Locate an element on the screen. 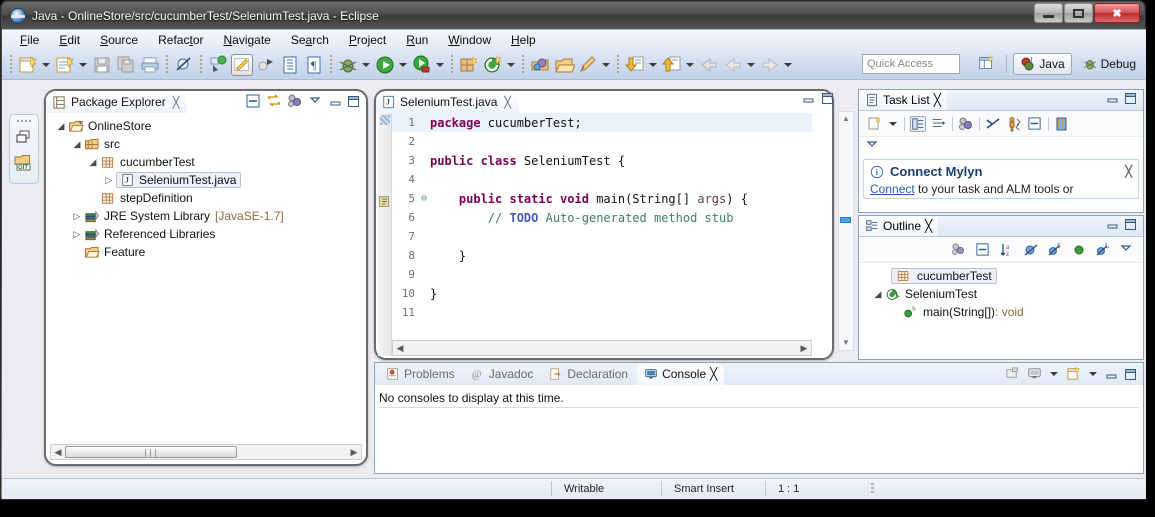  menu-project: Project is located at coordinates (367, 40).